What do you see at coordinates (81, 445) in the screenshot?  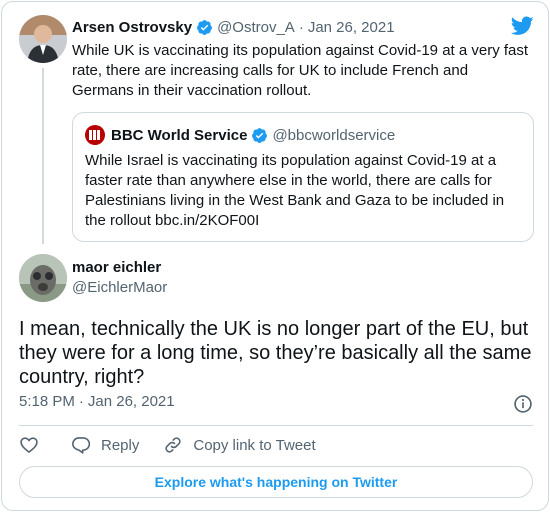 I see `reply-icon` at bounding box center [81, 445].